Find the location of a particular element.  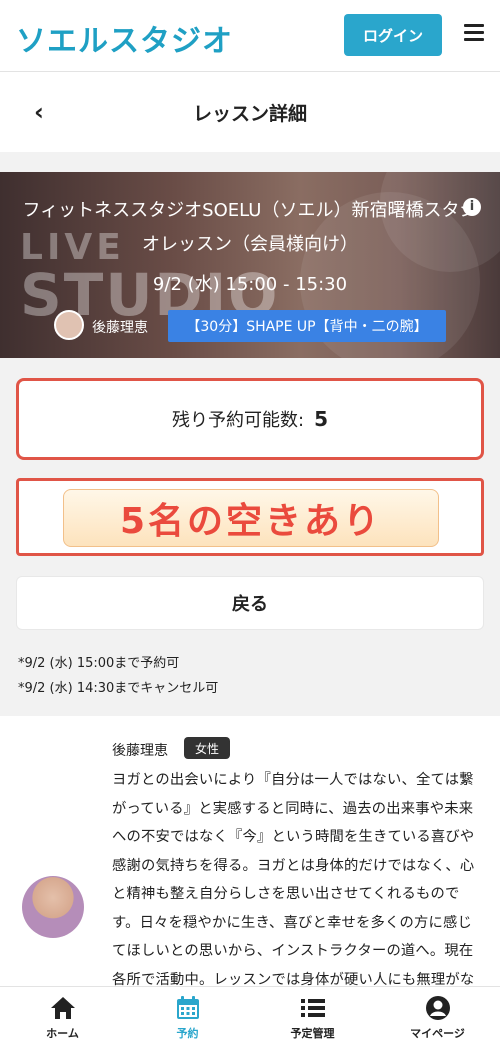

tab-schedule-label: 予定管理 is located at coordinates (312, 1033).